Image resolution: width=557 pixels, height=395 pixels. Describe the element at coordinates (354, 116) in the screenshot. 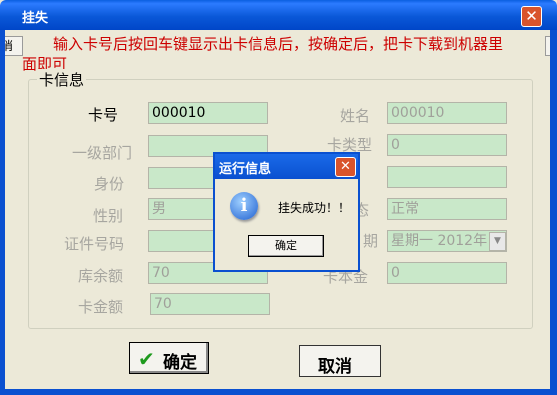

I see `label-name: 姓名` at that location.